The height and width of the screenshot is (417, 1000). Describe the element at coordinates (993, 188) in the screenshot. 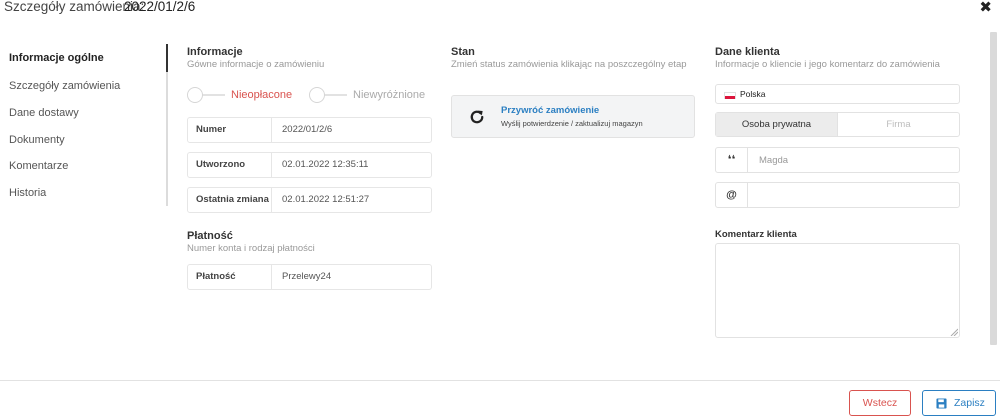

I see `vertical-scrollbar` at that location.